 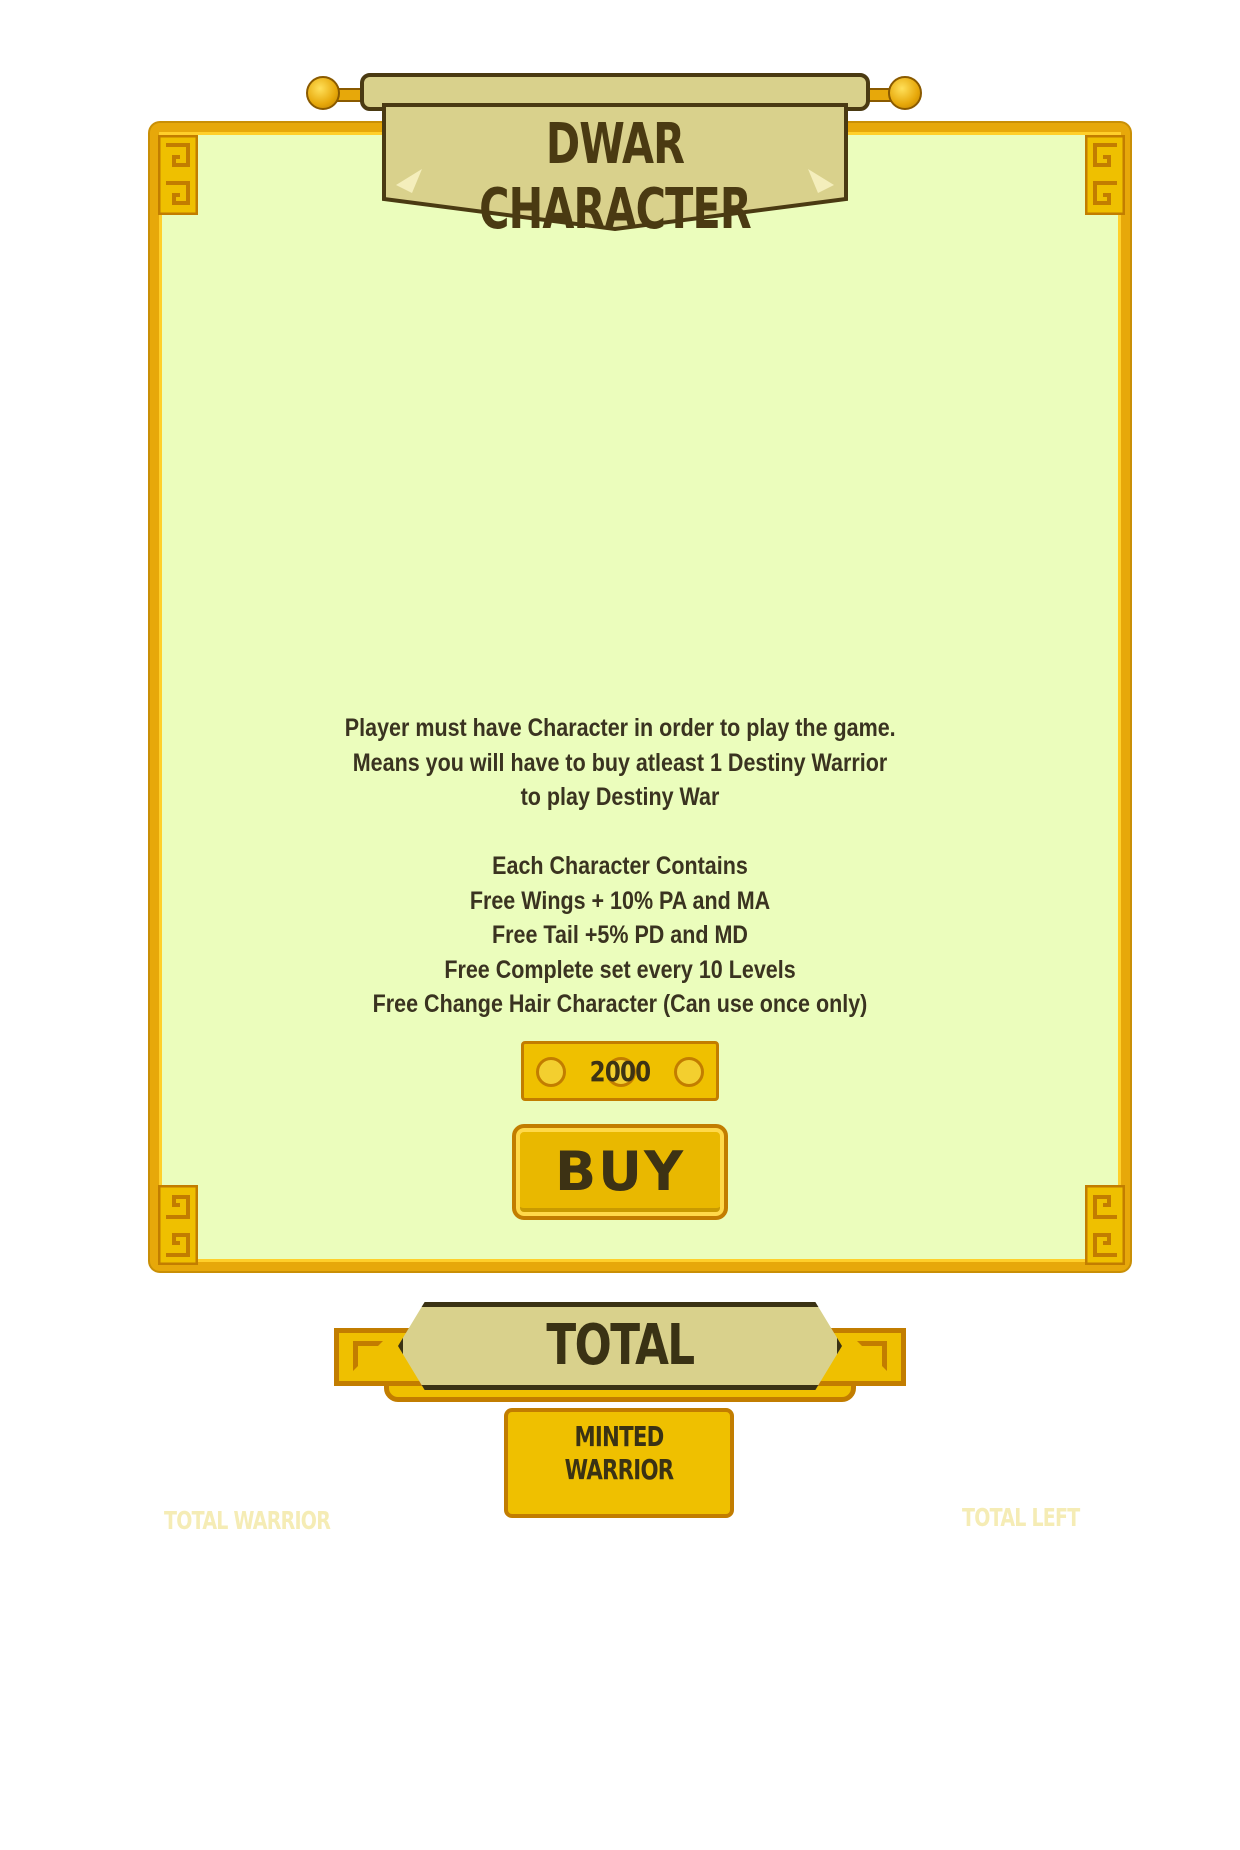 I want to click on description-spacer, so click(x=620, y=832).